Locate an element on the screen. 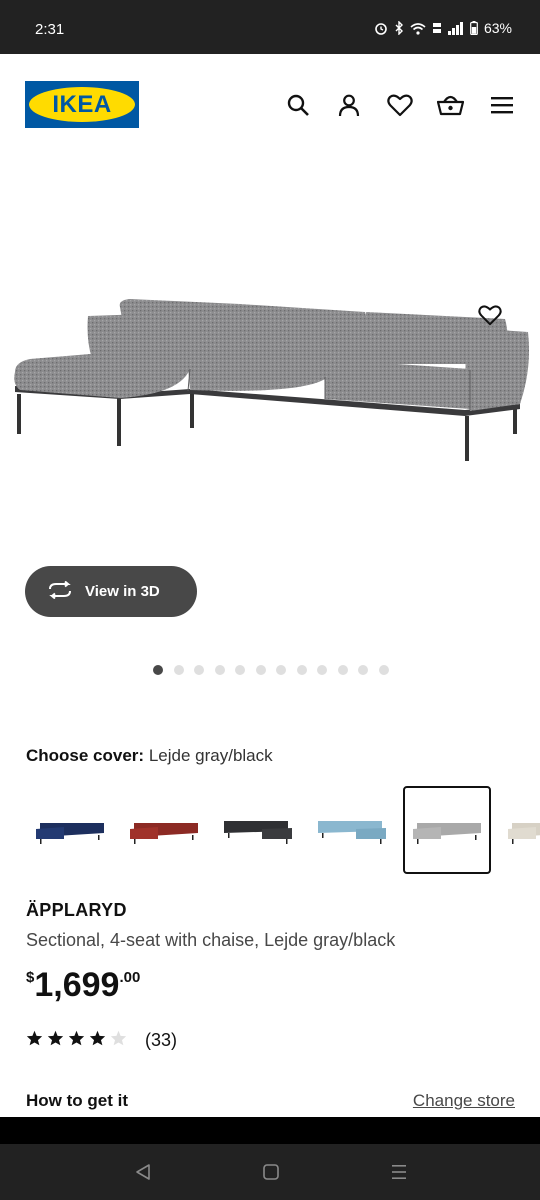 The height and width of the screenshot is (1200, 540). rotate-3d-icon is located at coordinates (60, 591).